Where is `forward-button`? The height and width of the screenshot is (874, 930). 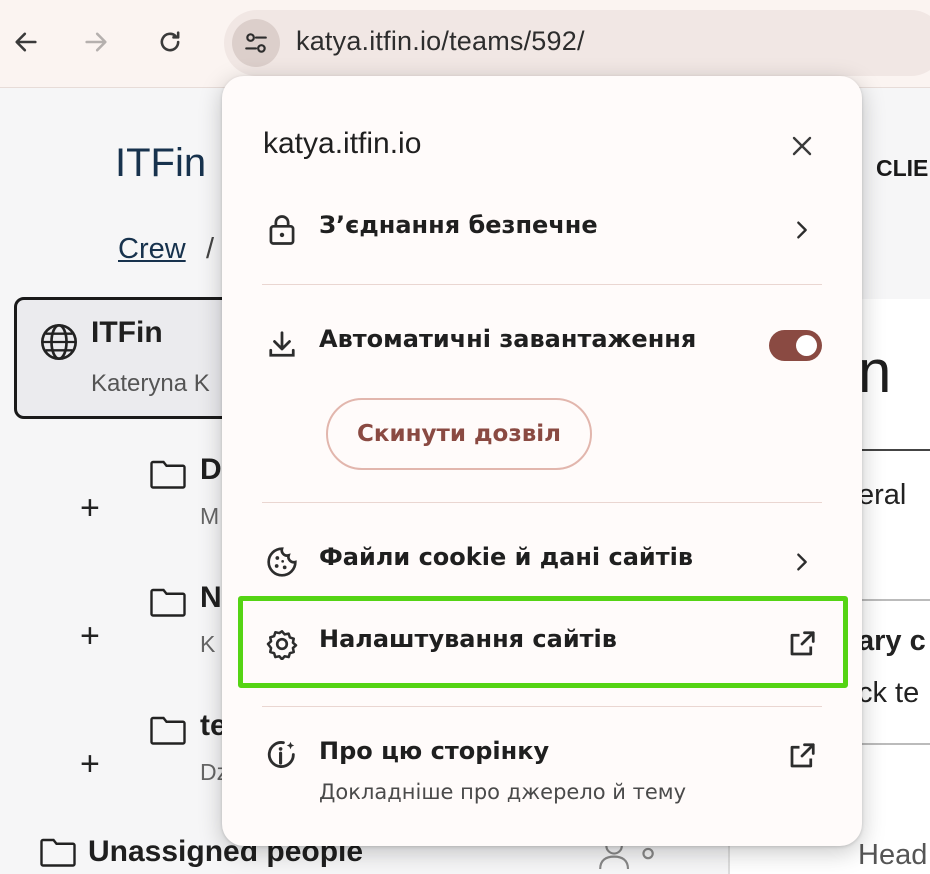
forward-button is located at coordinates (96, 42).